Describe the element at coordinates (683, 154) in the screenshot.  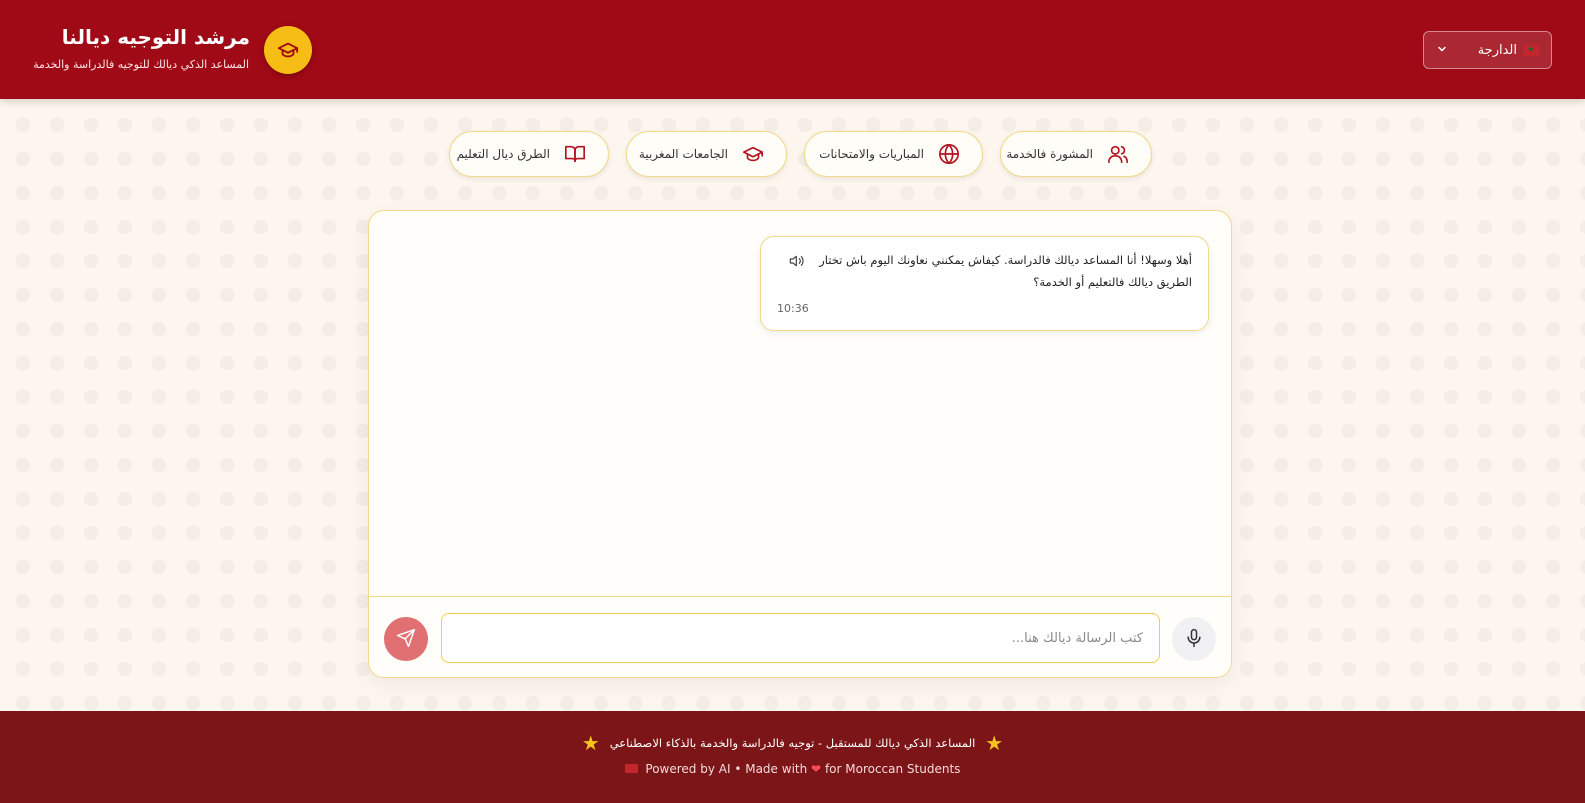
I see `chip-label: الجامعات المغربية` at that location.